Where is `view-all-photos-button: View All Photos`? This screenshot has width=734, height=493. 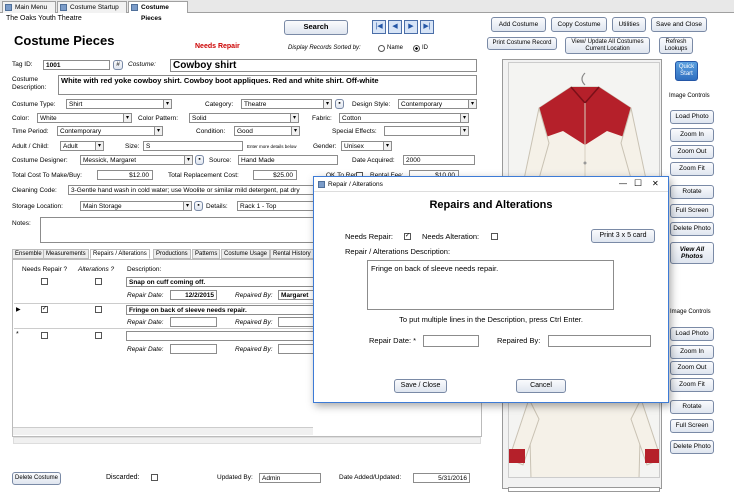
view-all-photos-button: View All Photos is located at coordinates (692, 253).